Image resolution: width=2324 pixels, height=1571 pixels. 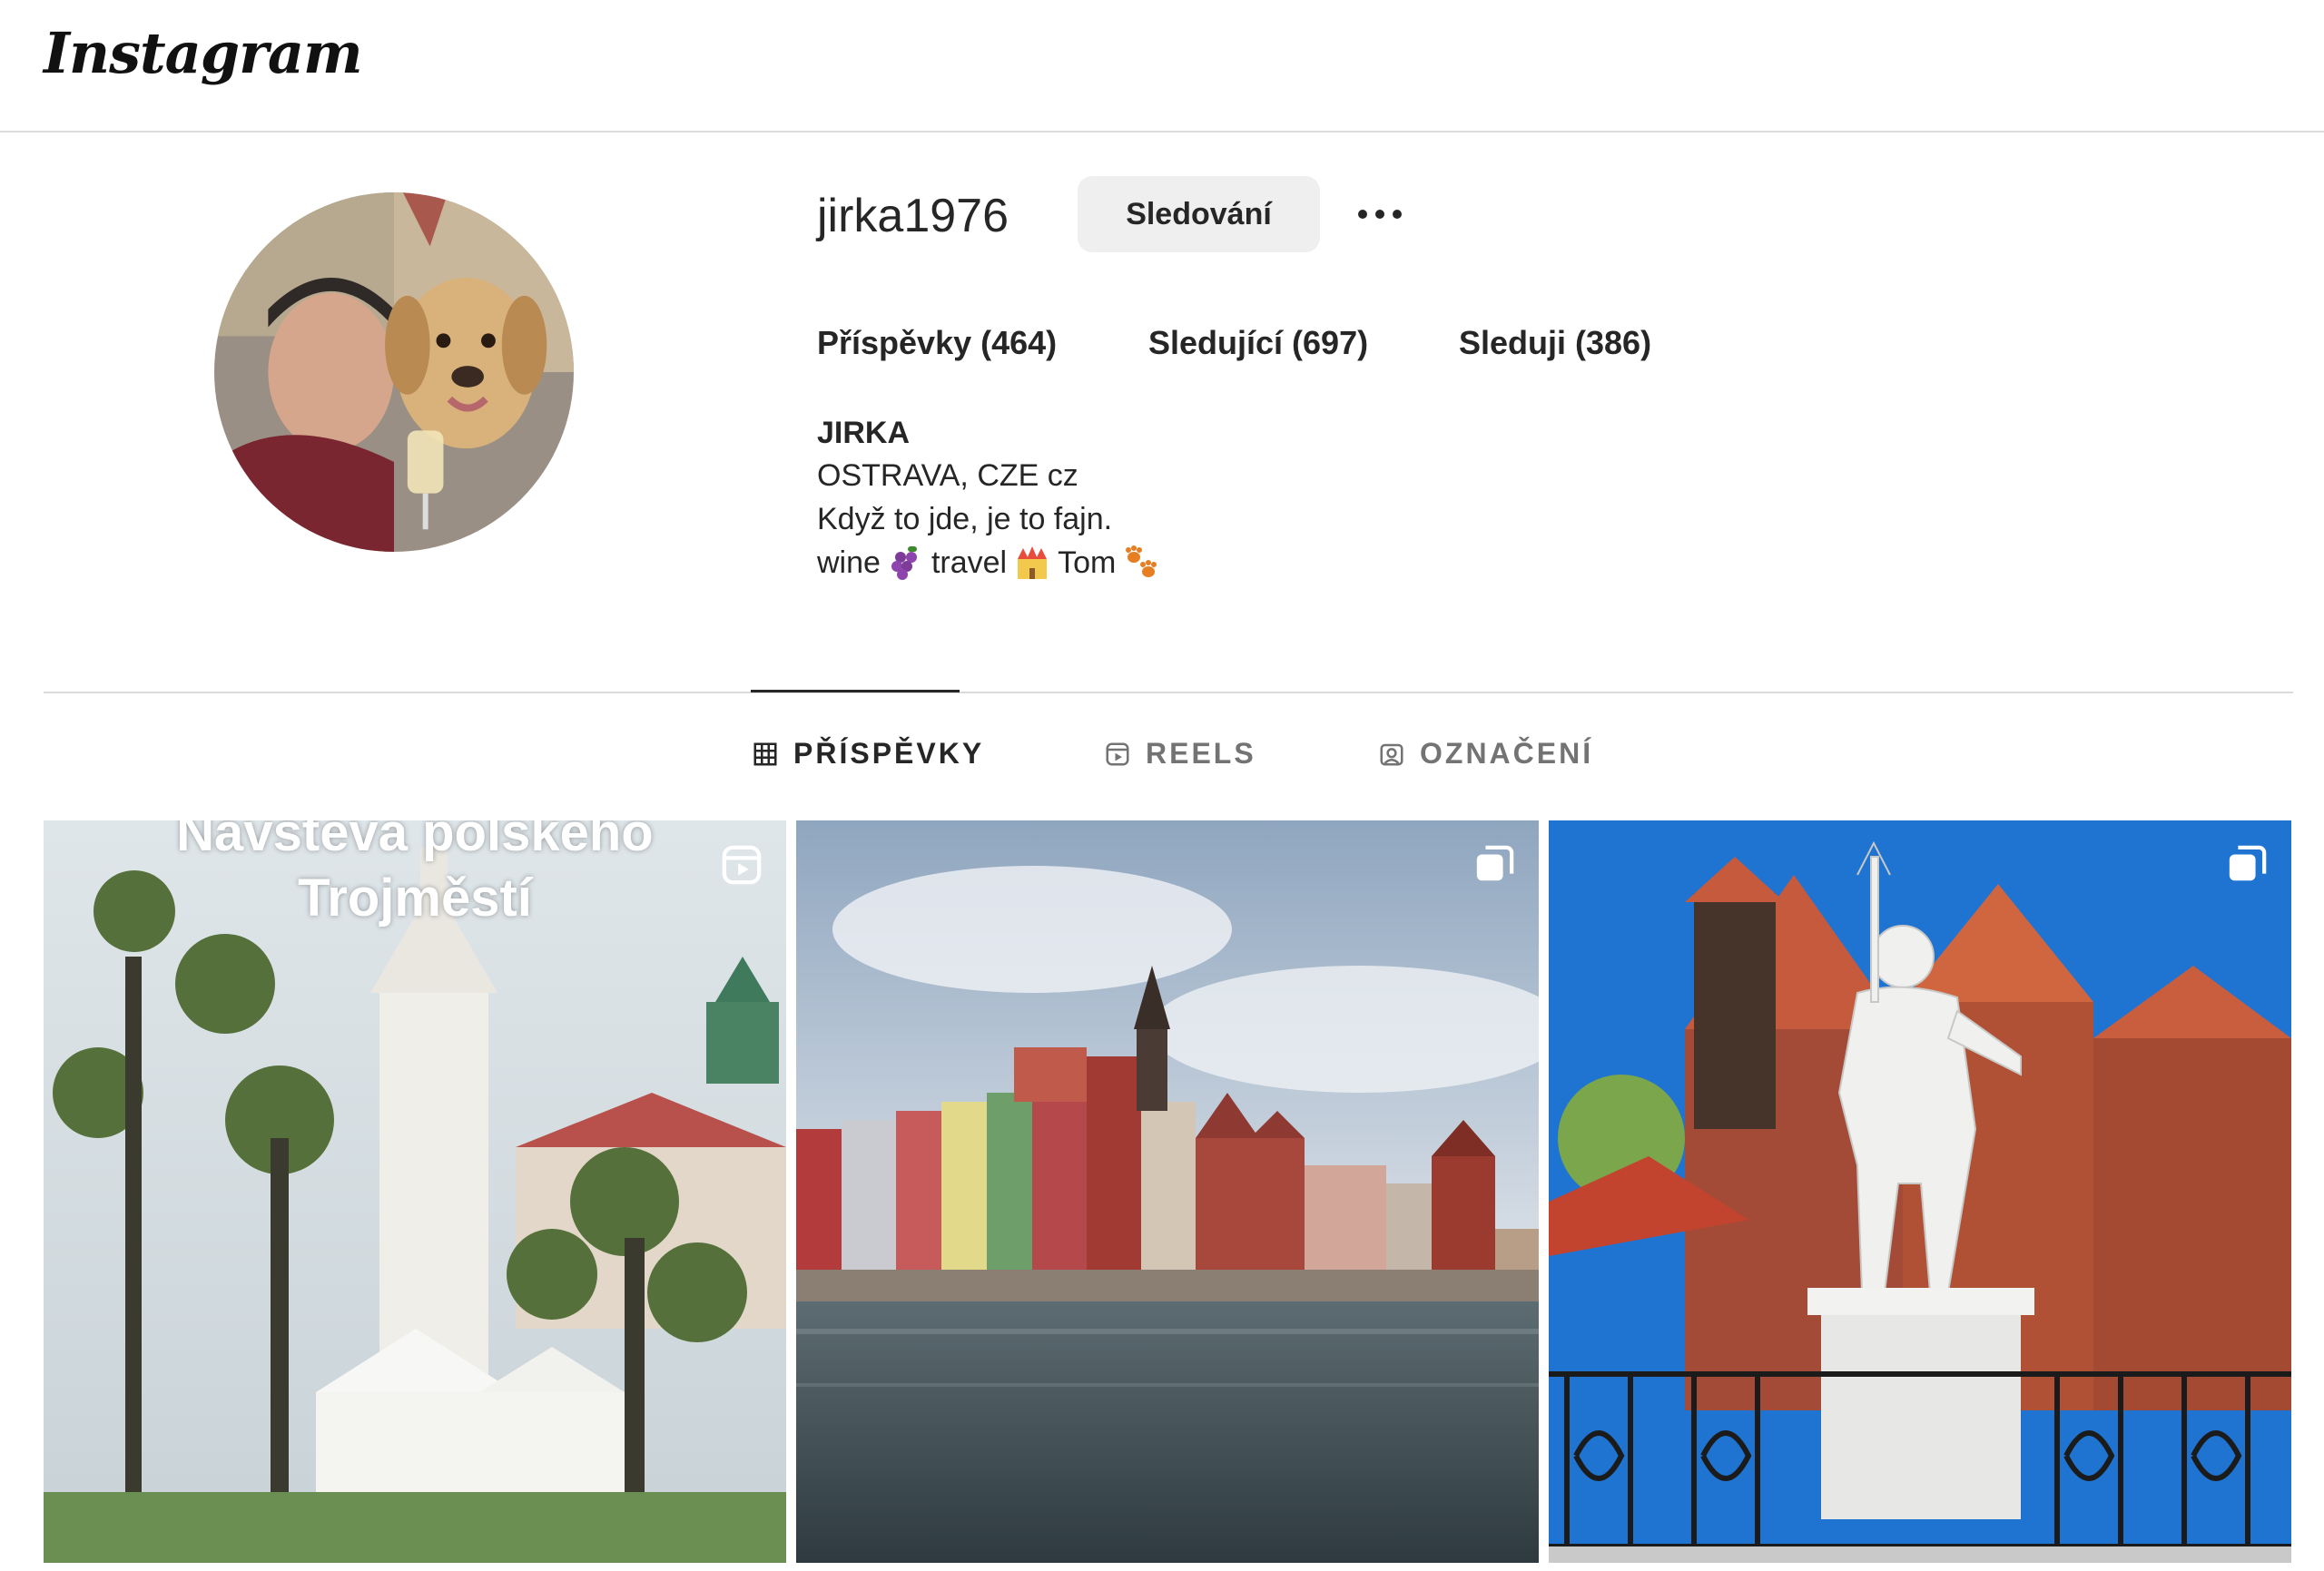 I want to click on profile-avatar, so click(x=394, y=372).